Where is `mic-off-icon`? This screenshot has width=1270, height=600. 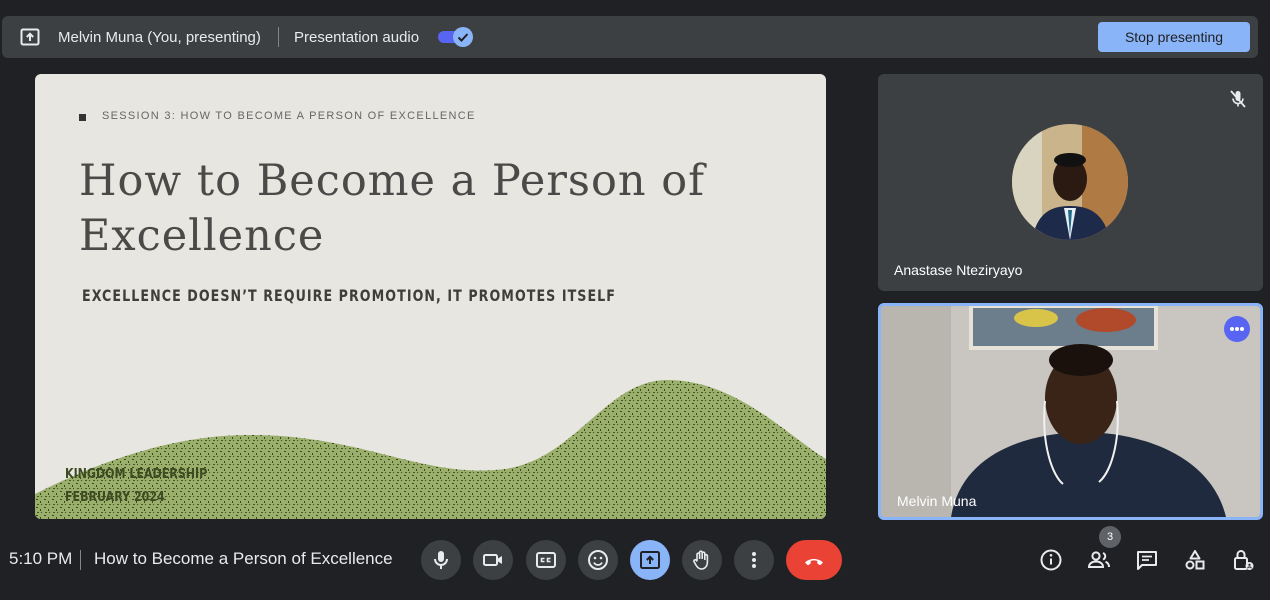 mic-off-icon is located at coordinates (1238, 99).